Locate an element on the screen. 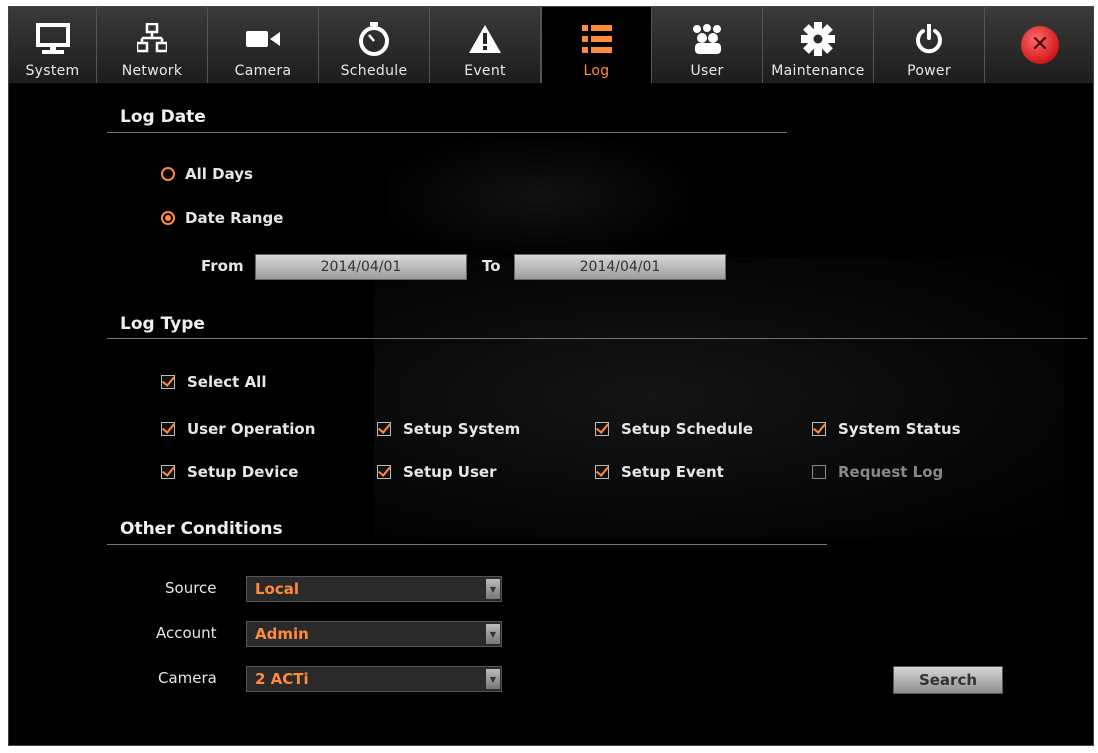 The image size is (1098, 753). tab-log: Log is located at coordinates (596, 45).